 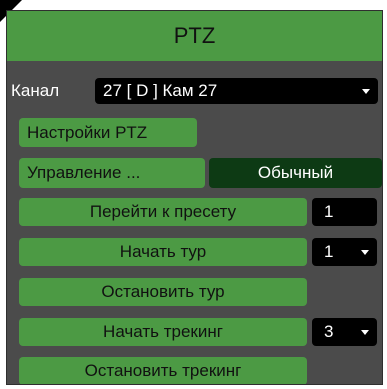 I want to click on stop-tour-button: Остановить тур, so click(x=163, y=292).